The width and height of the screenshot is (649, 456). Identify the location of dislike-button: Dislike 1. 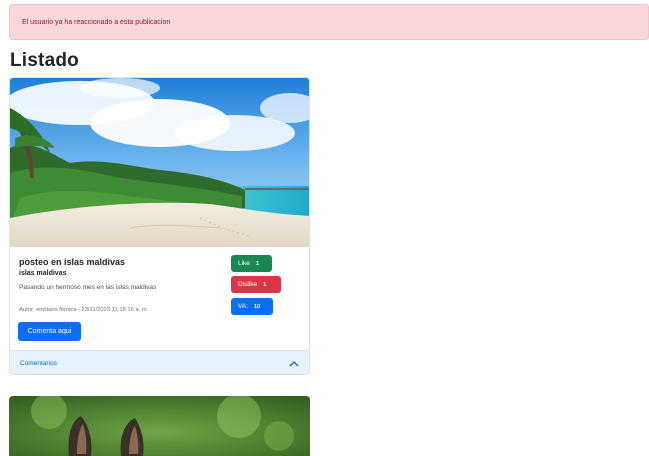
(256, 284).